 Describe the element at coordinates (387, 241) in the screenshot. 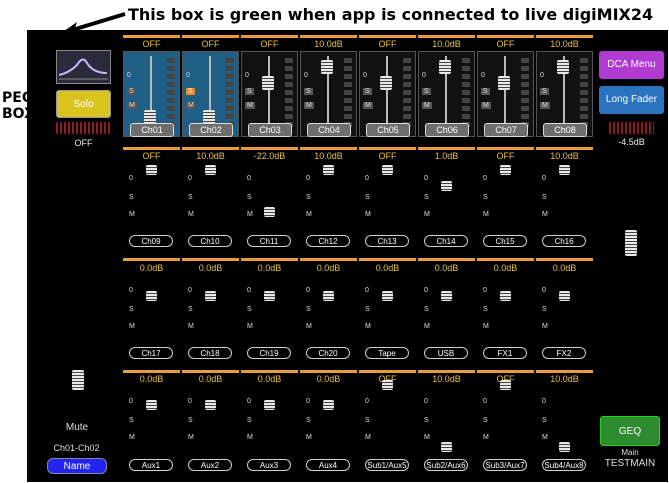

I see `channel-name: Ch13` at that location.